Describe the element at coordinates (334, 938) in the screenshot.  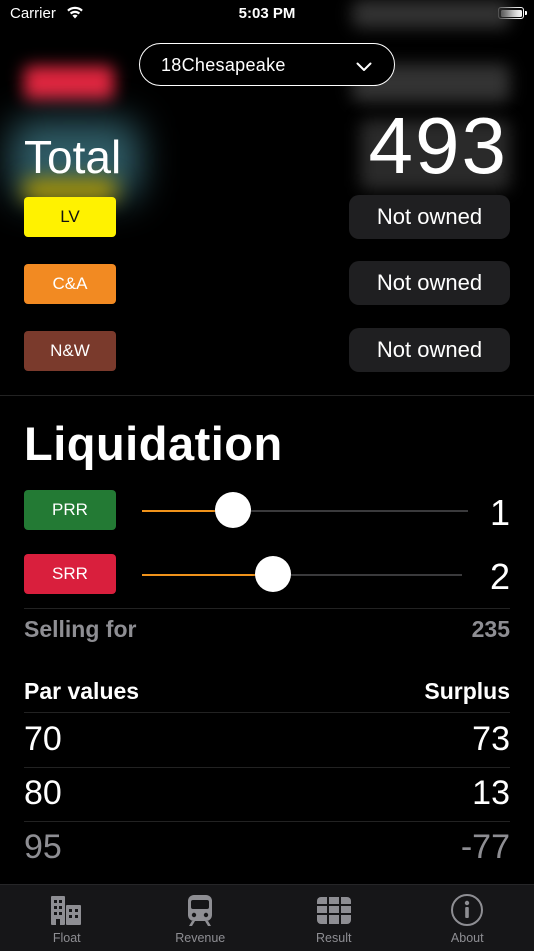
I see `tab-label: Result` at that location.